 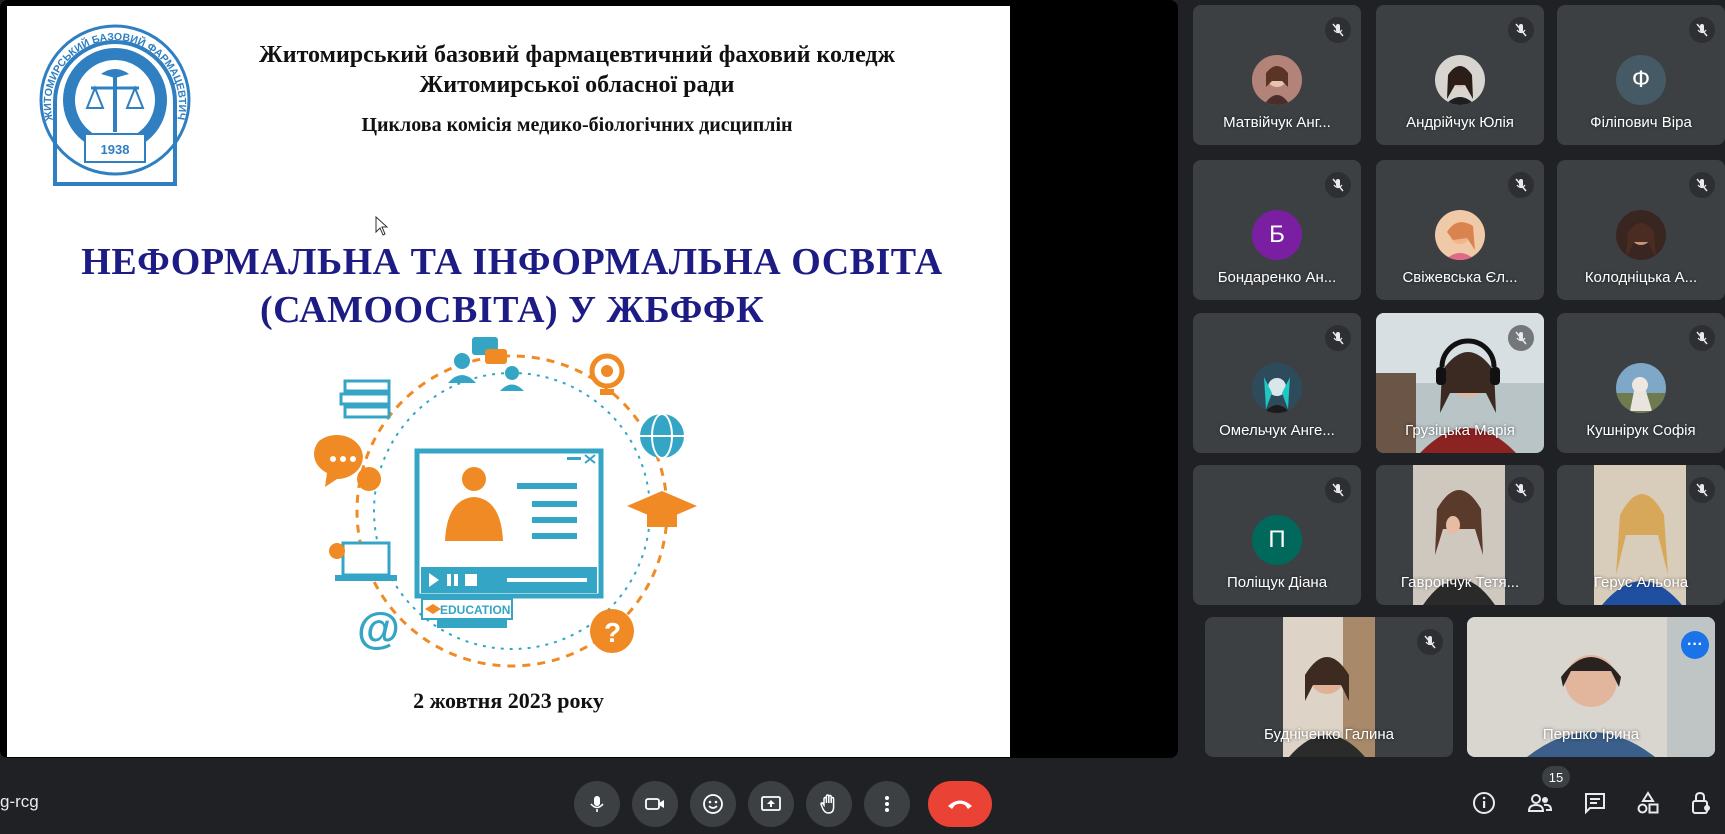 What do you see at coordinates (1641, 80) in the screenshot?
I see `avatar: Ф` at bounding box center [1641, 80].